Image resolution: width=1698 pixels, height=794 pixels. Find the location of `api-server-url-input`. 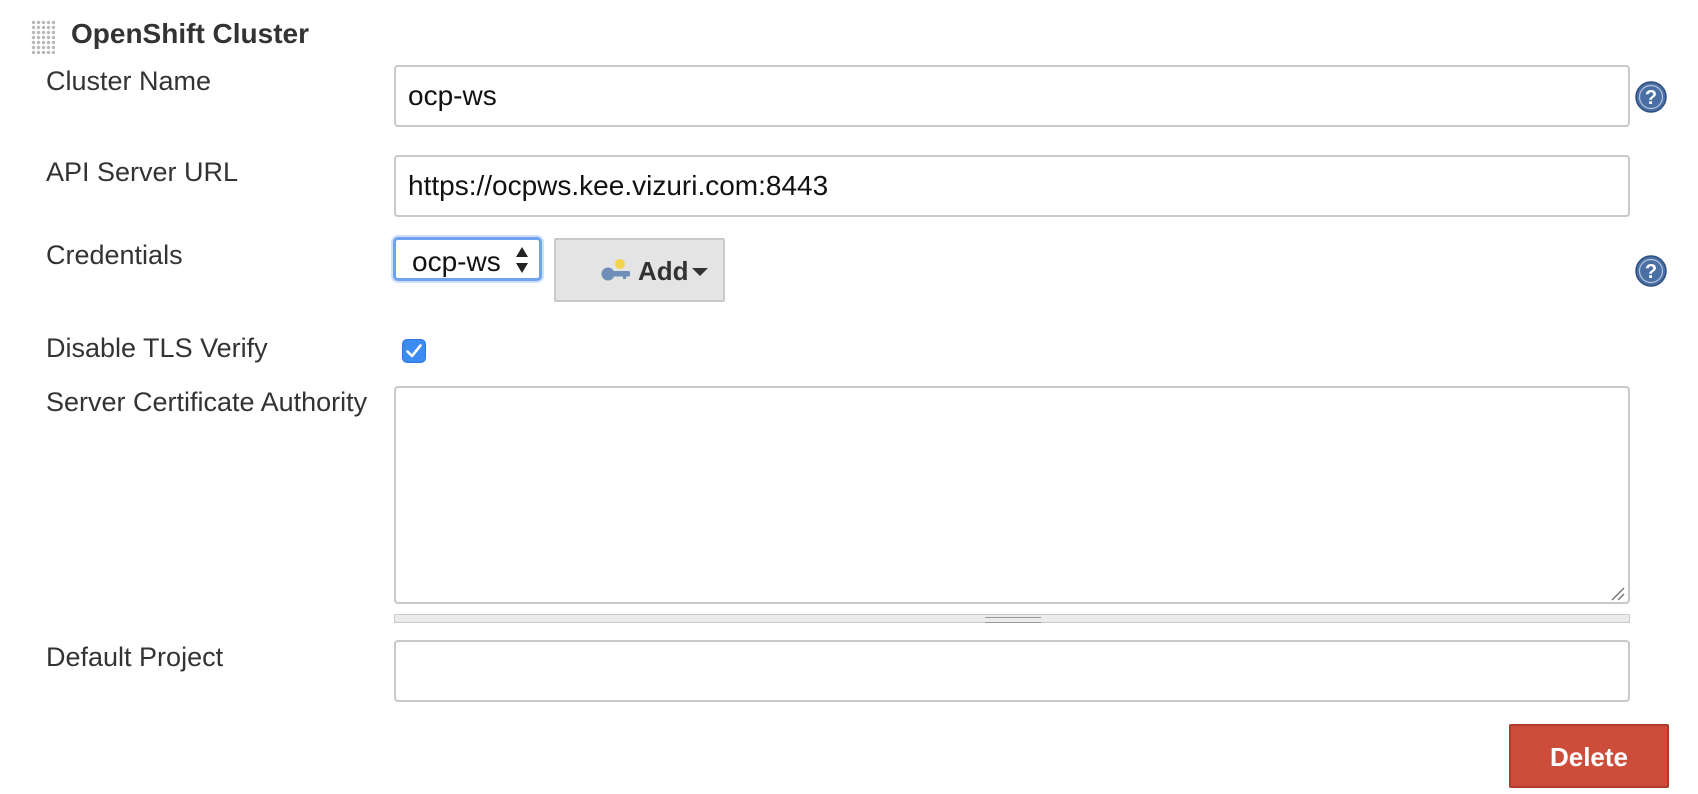

api-server-url-input is located at coordinates (1012, 186).